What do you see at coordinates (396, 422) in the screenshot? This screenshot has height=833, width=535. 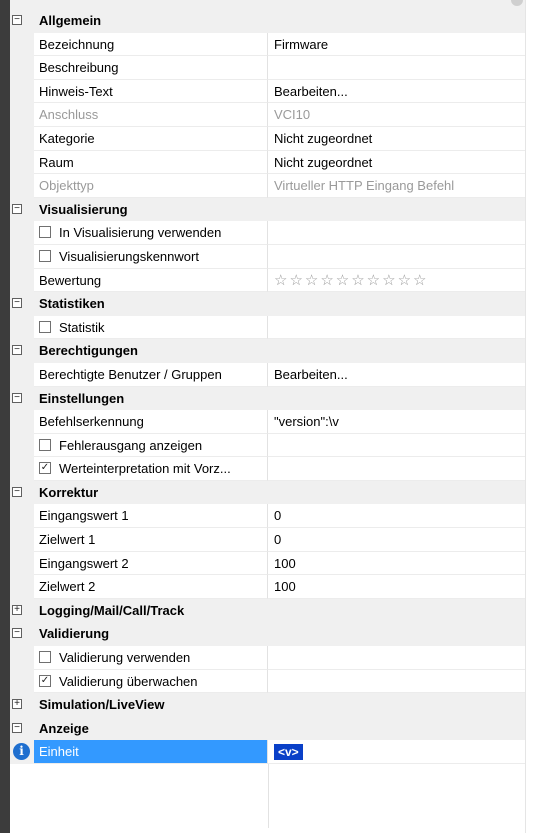 I see `property-value: "version":\v` at bounding box center [396, 422].